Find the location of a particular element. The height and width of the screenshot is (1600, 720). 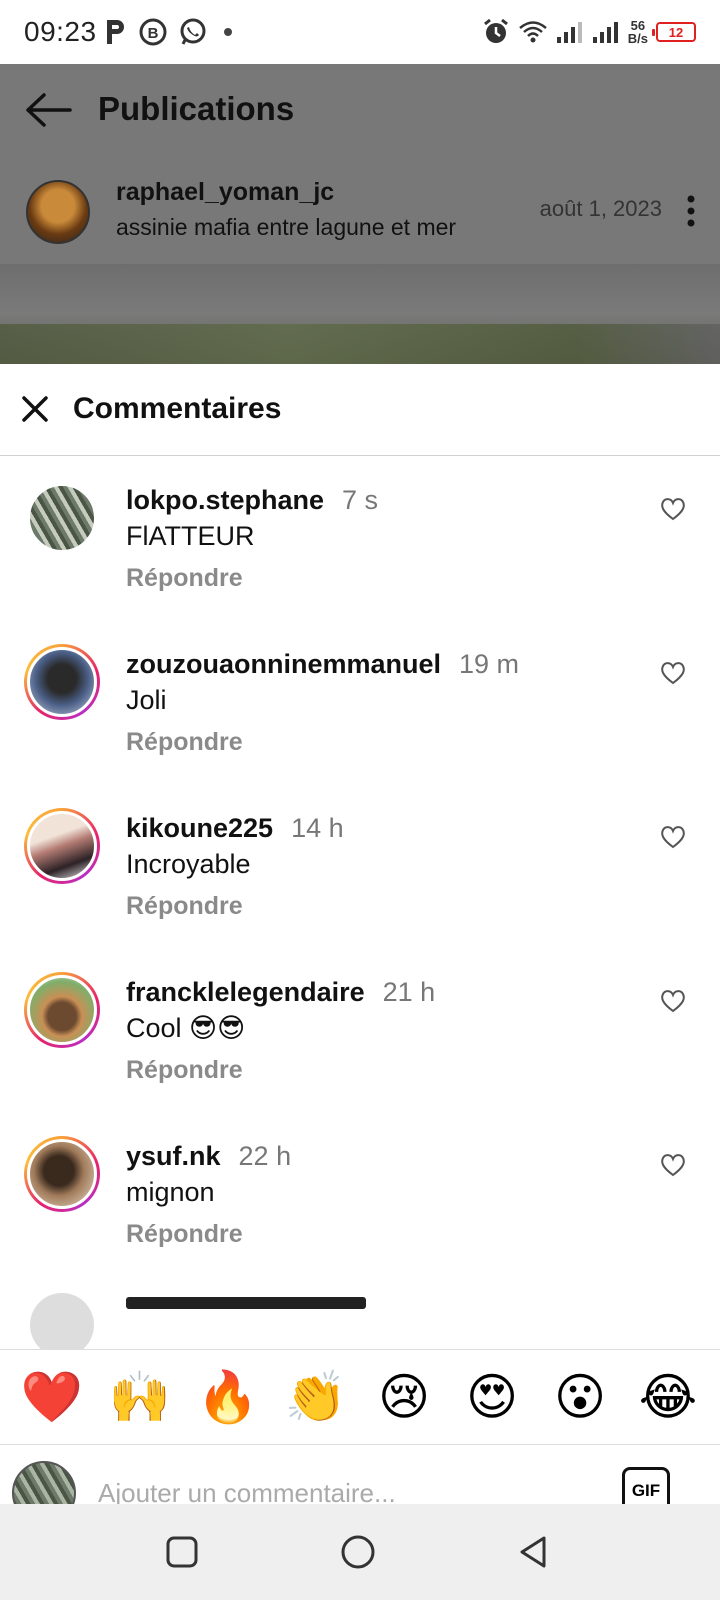

comment-time: 14 h is located at coordinates (317, 828).